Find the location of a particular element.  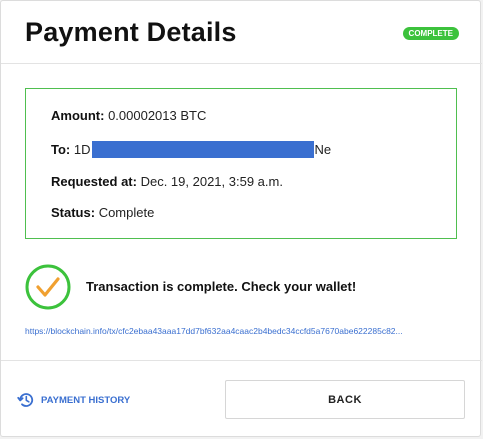

recipient-address-suffix: Ne is located at coordinates (323, 149).